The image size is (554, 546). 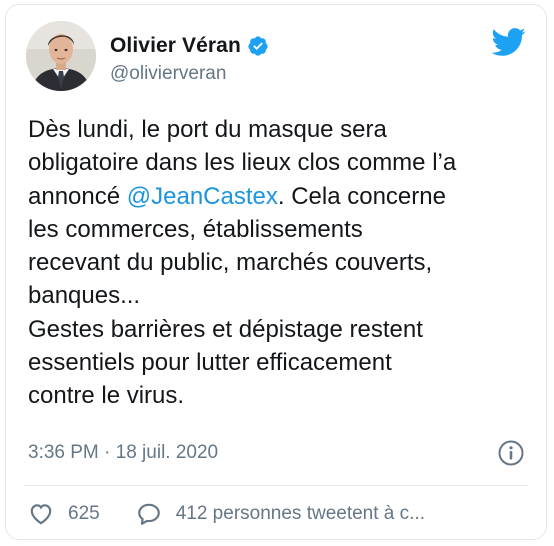 What do you see at coordinates (189, 74) in the screenshot?
I see `author-handle: @olivierveran` at bounding box center [189, 74].